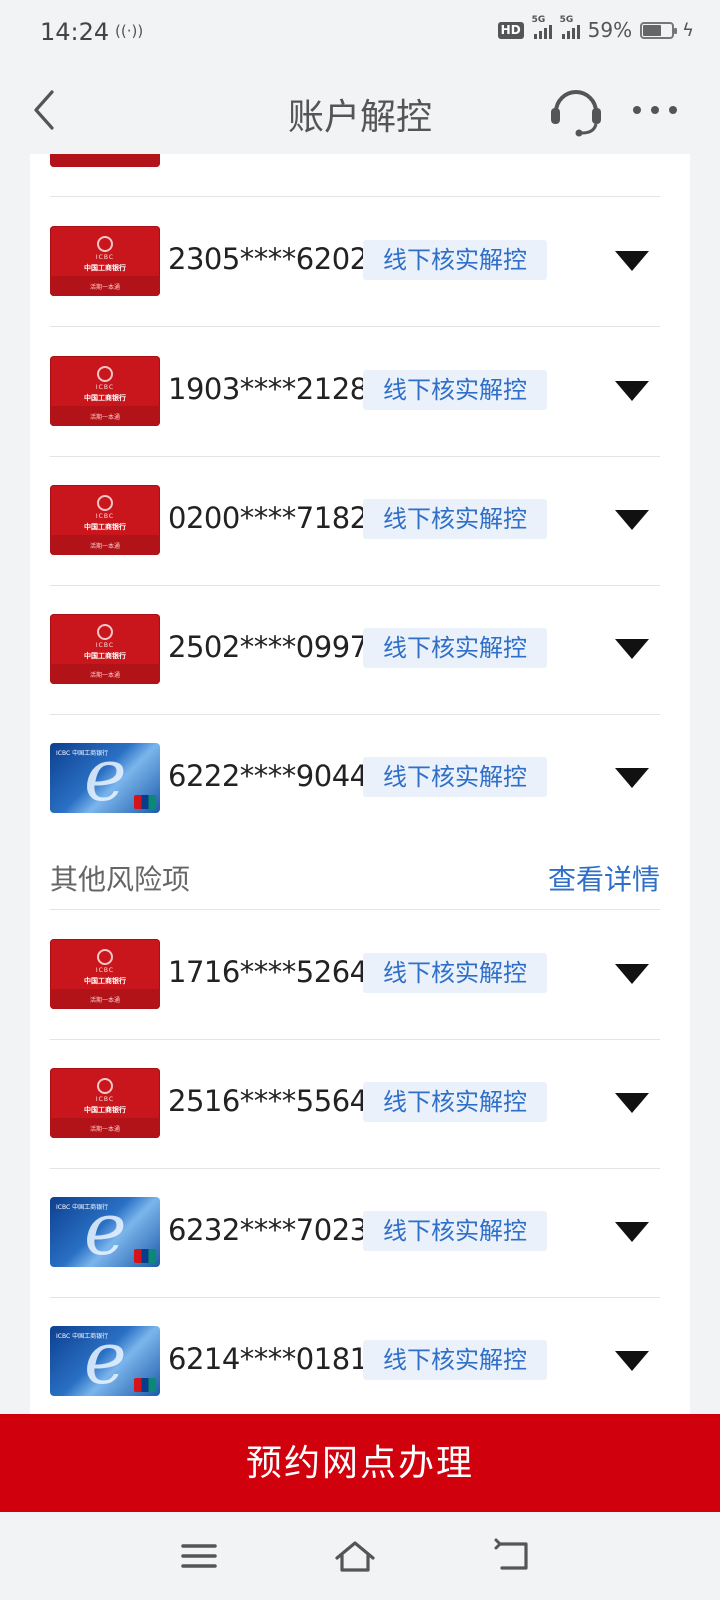 The image size is (720, 1600). What do you see at coordinates (268, 389) in the screenshot?
I see `account-number: 1903****2128` at bounding box center [268, 389].